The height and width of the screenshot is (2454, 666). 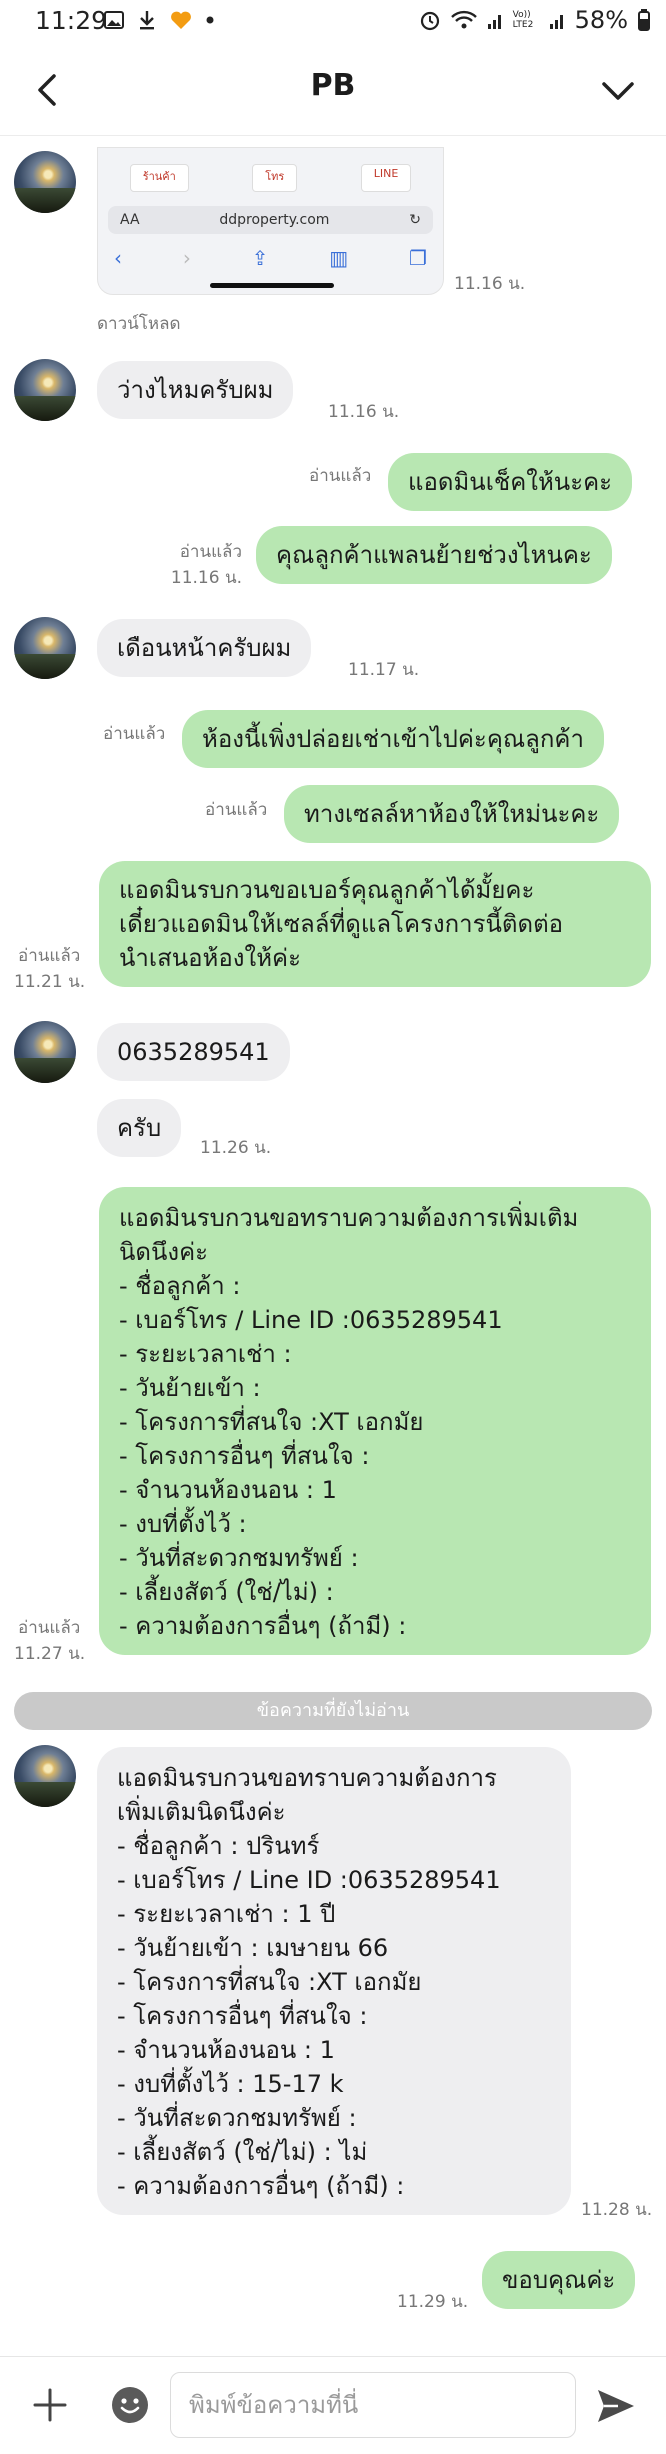 What do you see at coordinates (275, 178) in the screenshot?
I see `image-tab-2: โทร` at bounding box center [275, 178].